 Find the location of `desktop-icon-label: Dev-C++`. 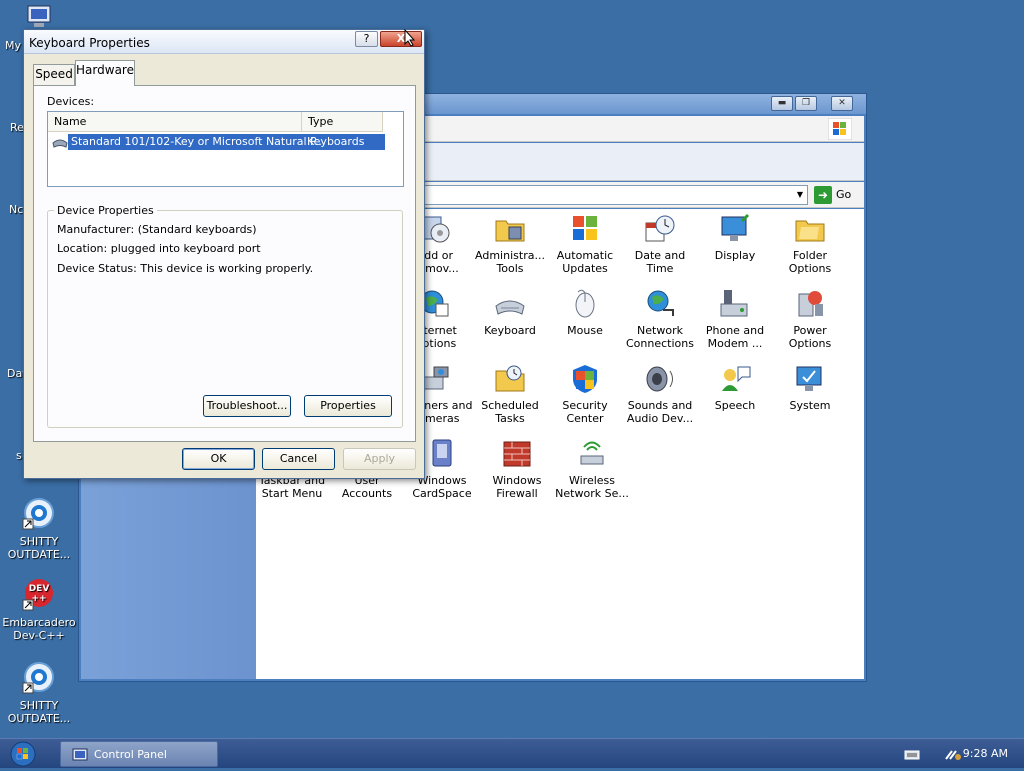

desktop-icon-label: Dev-C++ is located at coordinates (39, 635).